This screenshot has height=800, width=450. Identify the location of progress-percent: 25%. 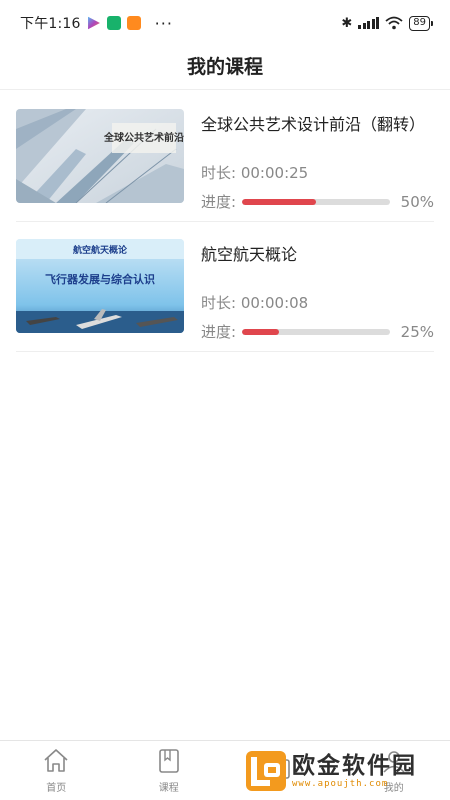
(417, 331).